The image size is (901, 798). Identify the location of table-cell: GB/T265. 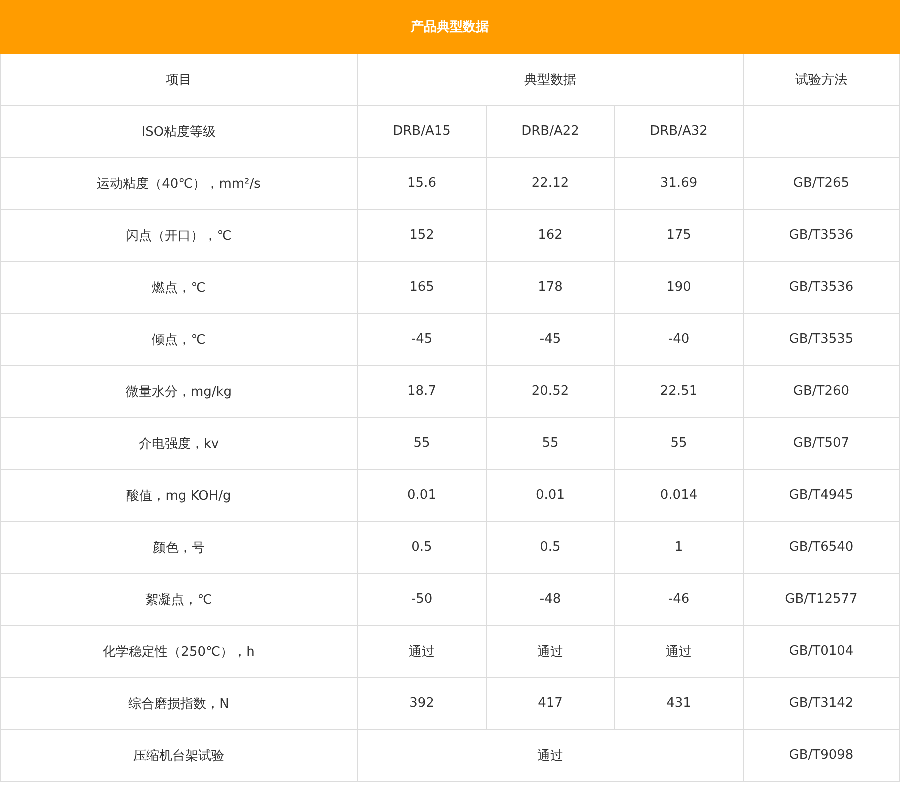
(822, 184).